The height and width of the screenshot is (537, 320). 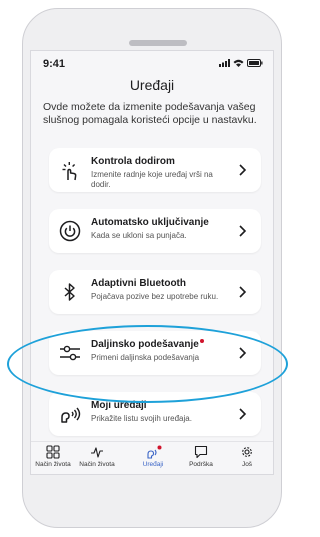 I want to click on activity-icon, so click(x=97, y=452).